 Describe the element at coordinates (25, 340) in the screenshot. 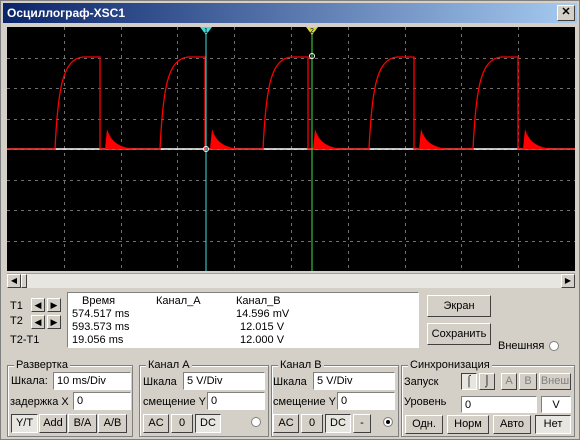

I see `t2-t1-label: T2-T1` at that location.